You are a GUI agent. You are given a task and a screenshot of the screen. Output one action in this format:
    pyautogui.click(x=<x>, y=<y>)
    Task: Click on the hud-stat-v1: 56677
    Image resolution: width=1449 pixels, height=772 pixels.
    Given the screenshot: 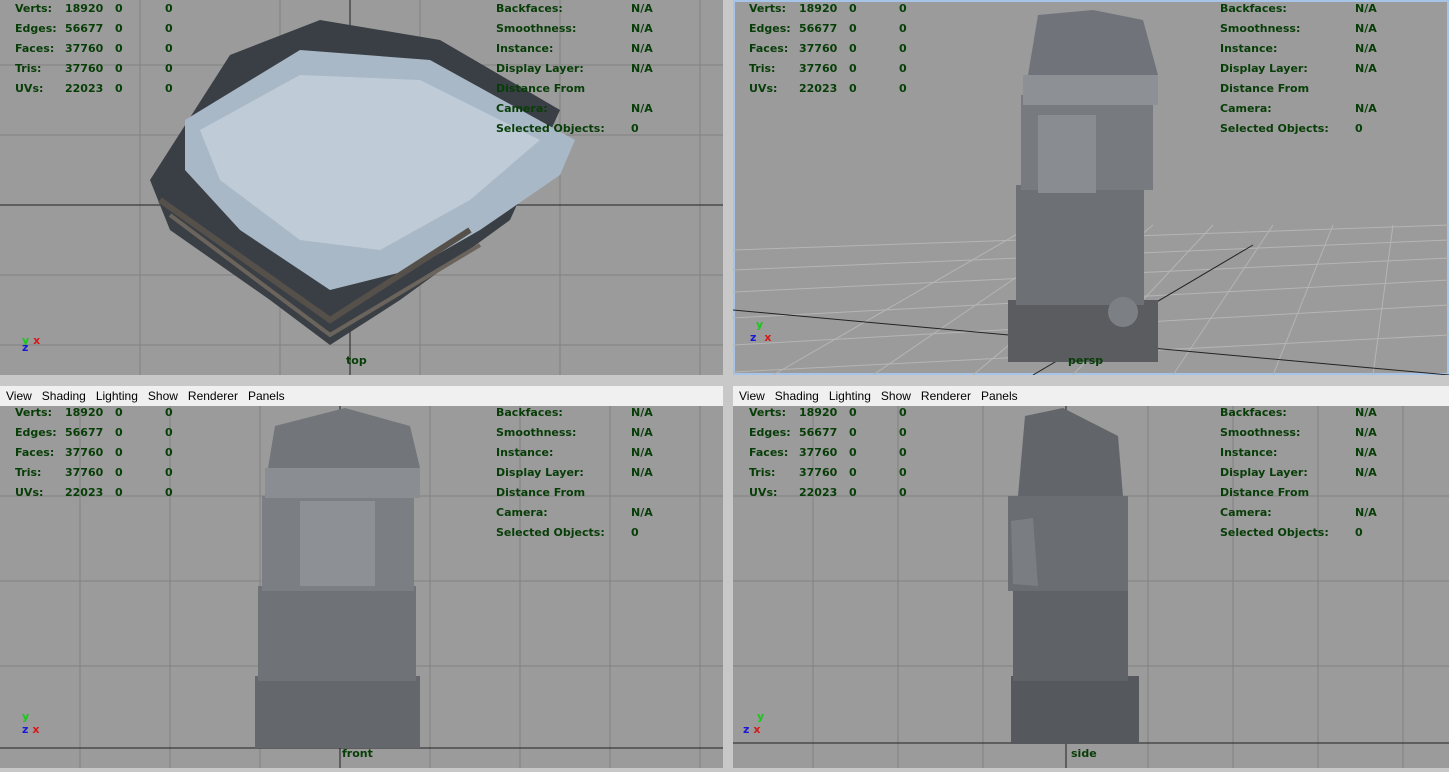 What is the action you would take?
    pyautogui.click(x=84, y=28)
    